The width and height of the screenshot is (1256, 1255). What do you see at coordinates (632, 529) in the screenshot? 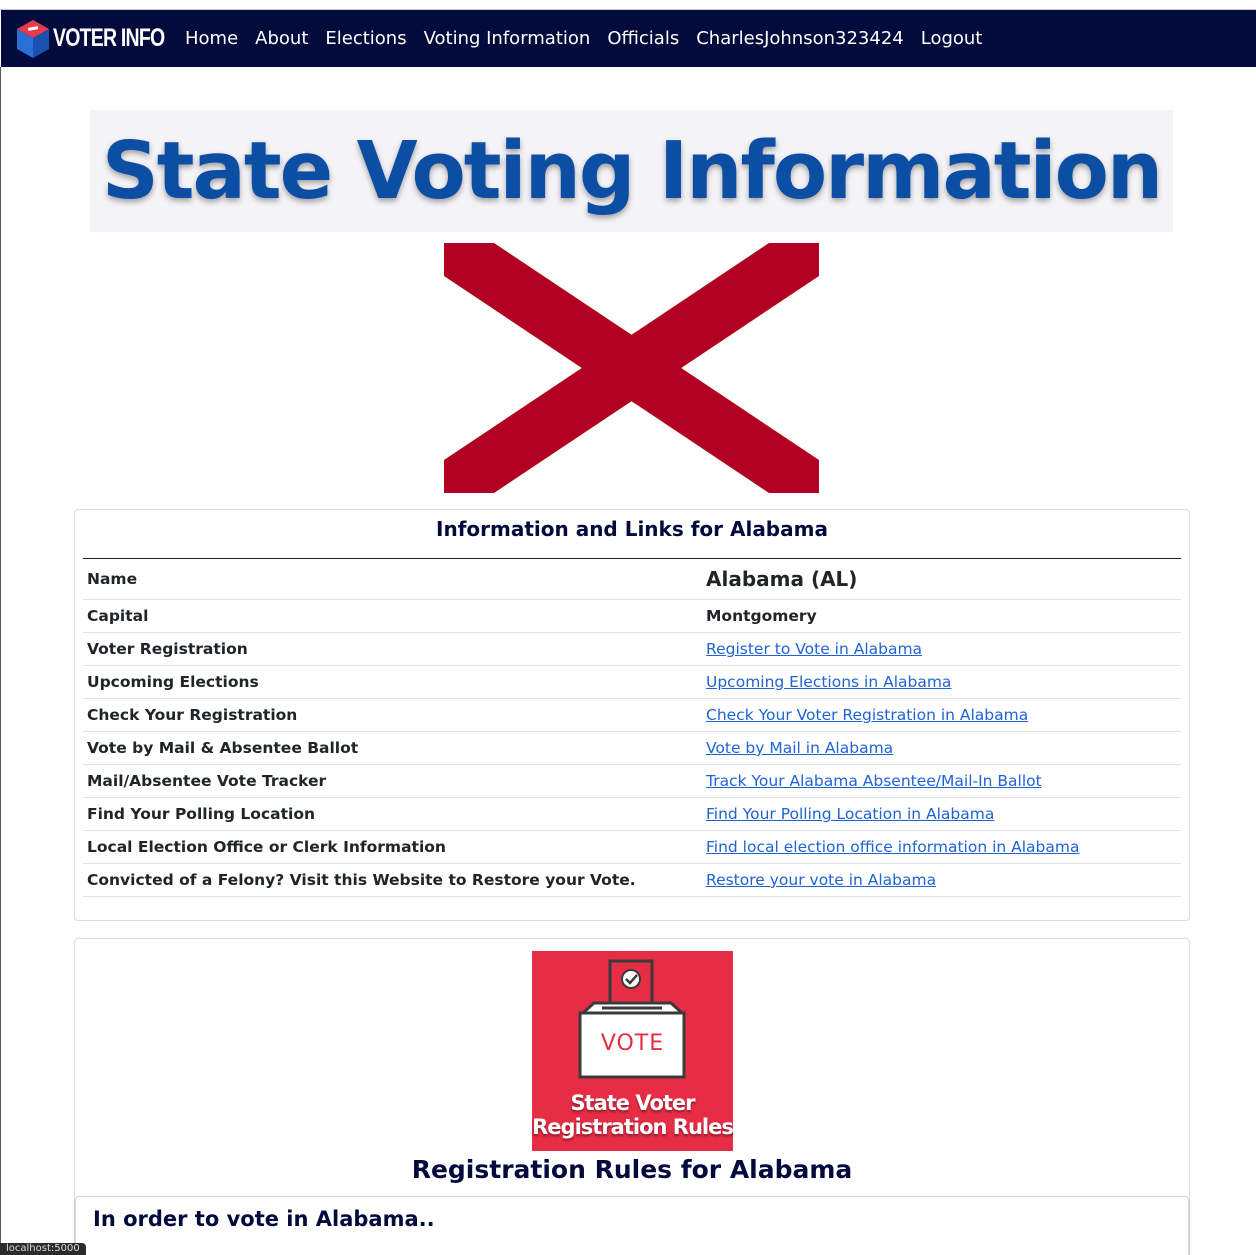
I see `info-card-title: Information and Links for Alabama` at bounding box center [632, 529].